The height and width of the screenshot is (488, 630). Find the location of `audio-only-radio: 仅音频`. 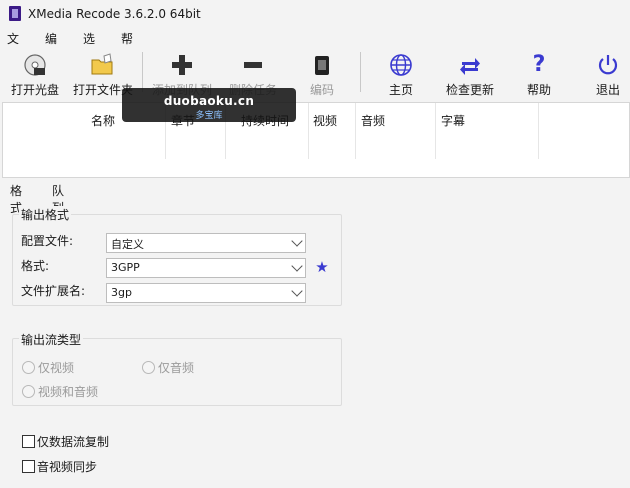

audio-only-radio: 仅音频 is located at coordinates (187, 367).